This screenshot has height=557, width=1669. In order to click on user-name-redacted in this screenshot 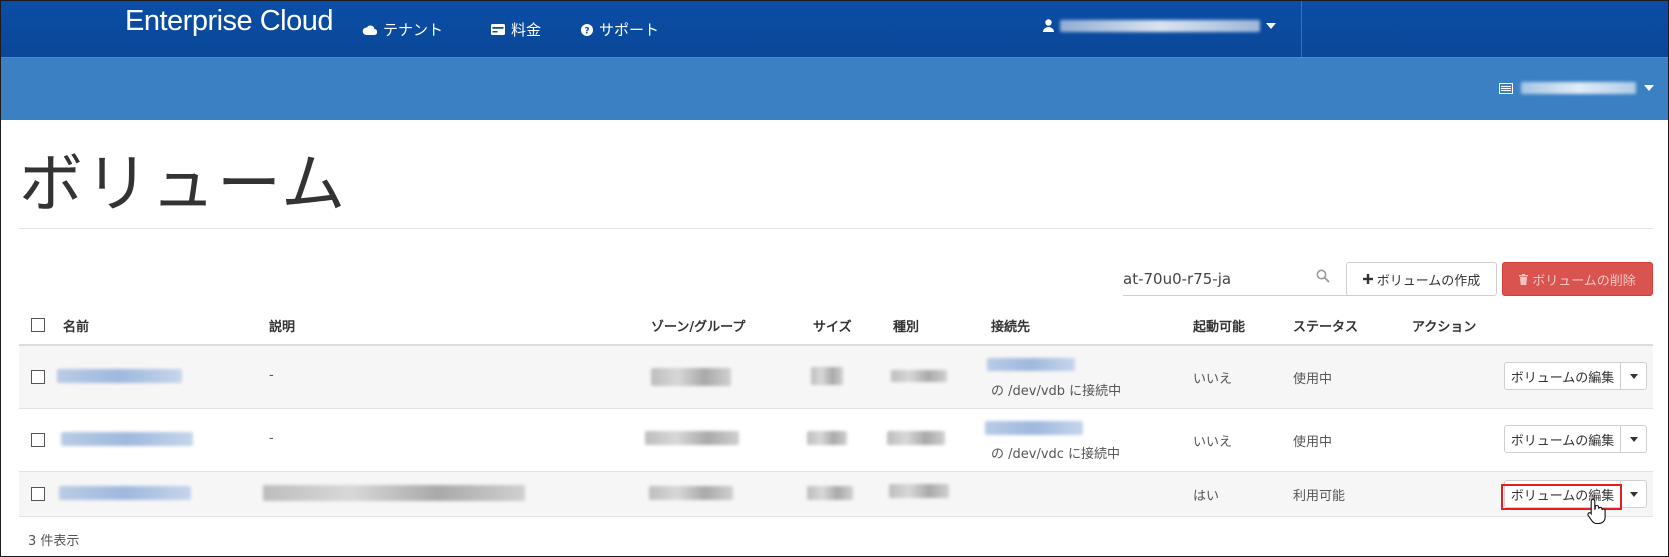, I will do `click(1160, 25)`.